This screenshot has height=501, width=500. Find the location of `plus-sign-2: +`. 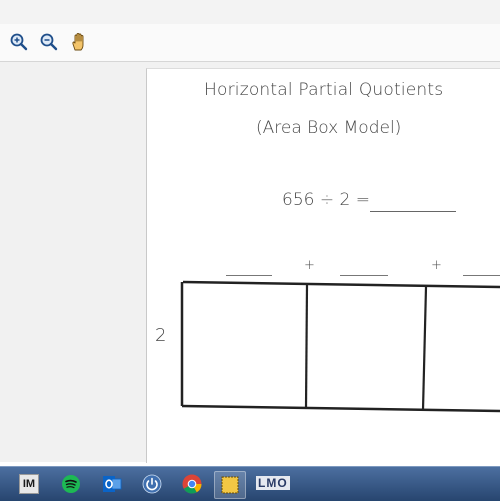

plus-sign-2: + is located at coordinates (436, 265).